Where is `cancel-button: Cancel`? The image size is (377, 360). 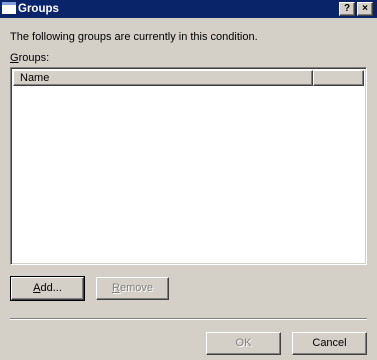 cancel-button: Cancel is located at coordinates (329, 343).